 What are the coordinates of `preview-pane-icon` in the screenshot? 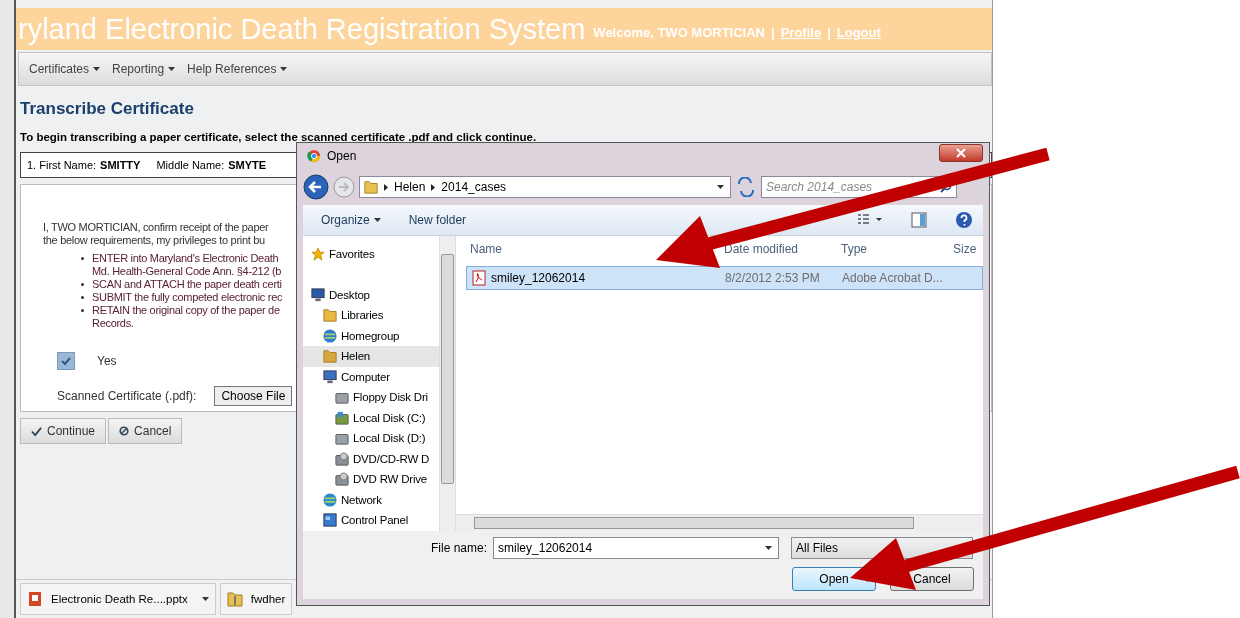 It's located at (919, 220).